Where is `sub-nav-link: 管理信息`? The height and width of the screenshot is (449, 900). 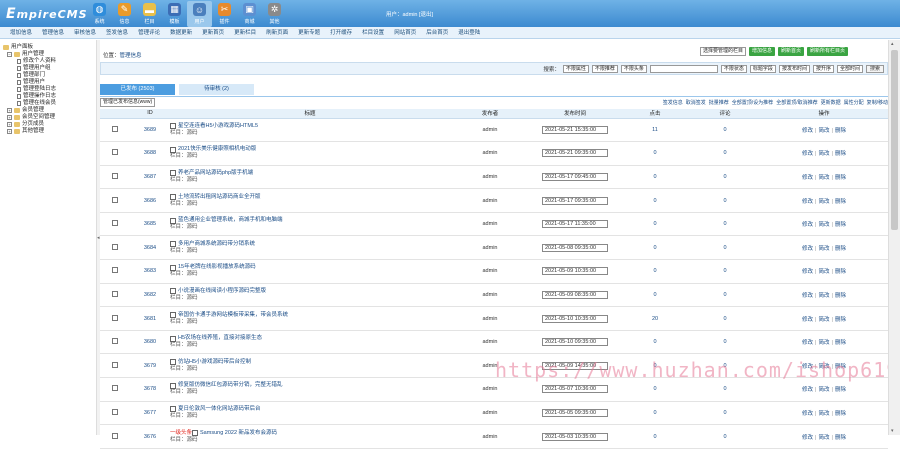
sub-nav-link: 管理信息 is located at coordinates (53, 32).